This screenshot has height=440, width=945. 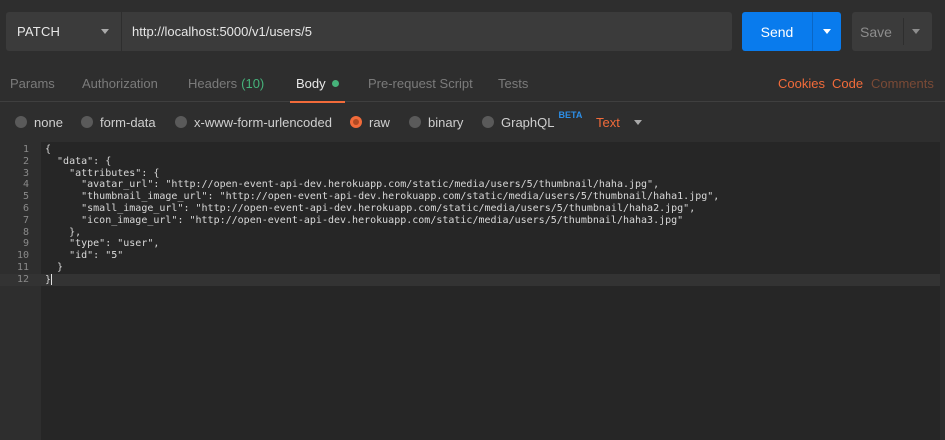 I want to click on code-line: 1{, so click(x=470, y=150).